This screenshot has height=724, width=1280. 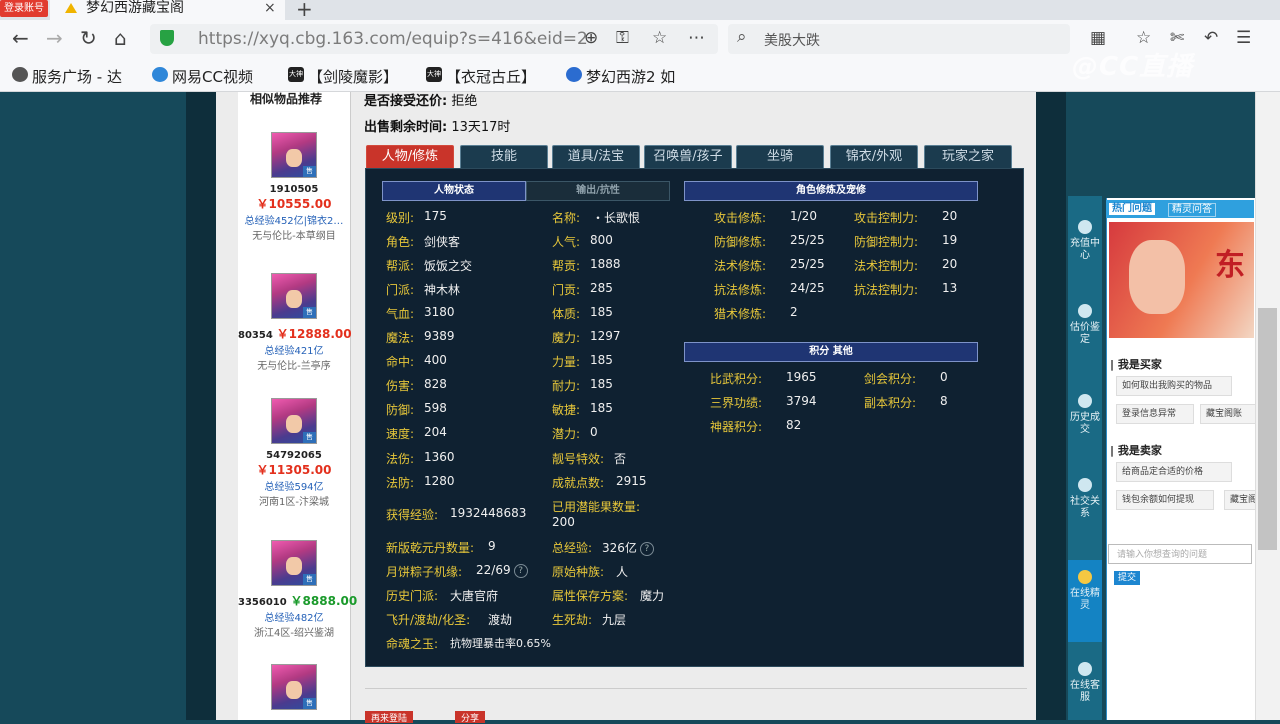 What do you see at coordinates (400, 362) in the screenshot?
I see `stat-label: 命中:` at bounding box center [400, 362].